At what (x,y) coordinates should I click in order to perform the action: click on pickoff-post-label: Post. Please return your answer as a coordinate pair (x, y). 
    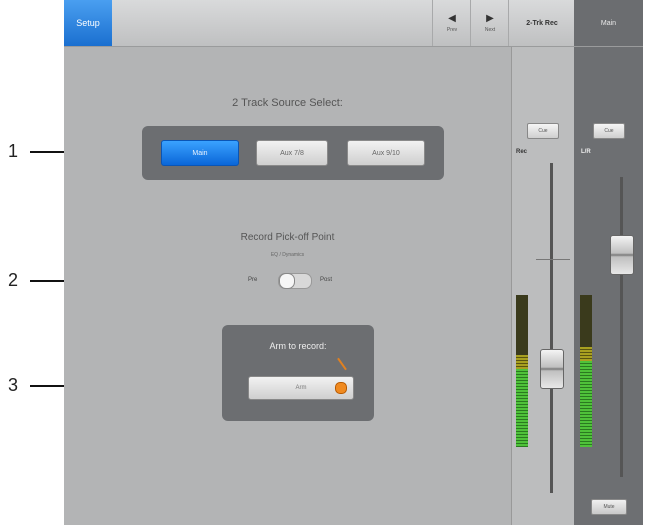
    Looking at the image, I should click on (326, 280).